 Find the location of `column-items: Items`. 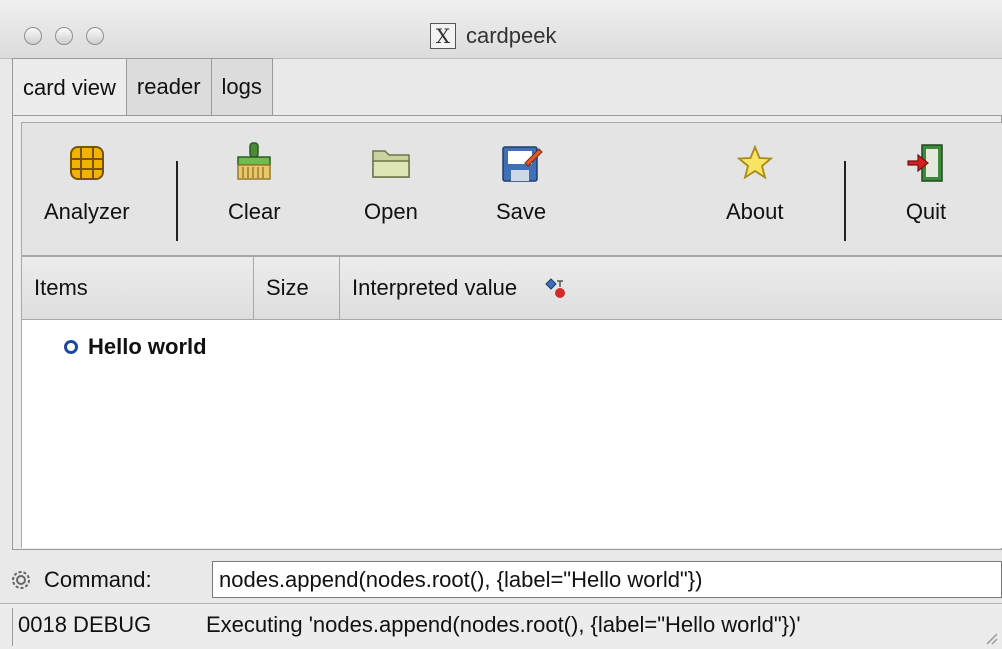

column-items: Items is located at coordinates (137, 288).